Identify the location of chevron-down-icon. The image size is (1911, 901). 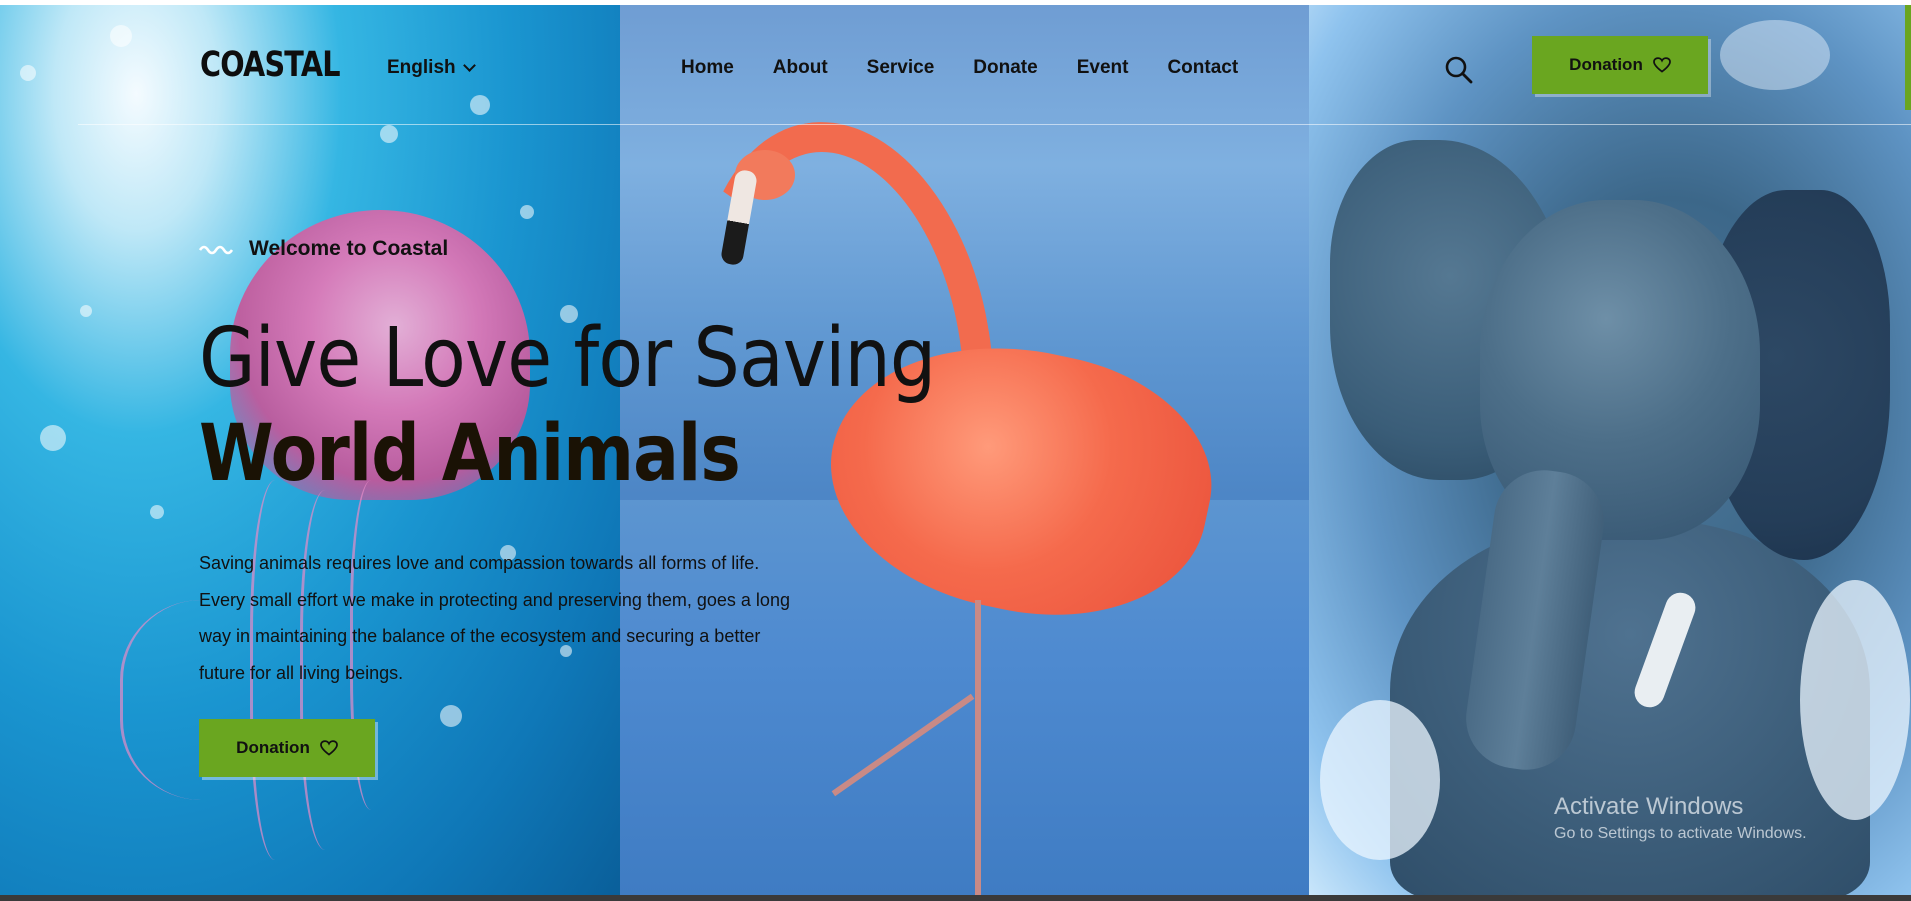
(469, 65).